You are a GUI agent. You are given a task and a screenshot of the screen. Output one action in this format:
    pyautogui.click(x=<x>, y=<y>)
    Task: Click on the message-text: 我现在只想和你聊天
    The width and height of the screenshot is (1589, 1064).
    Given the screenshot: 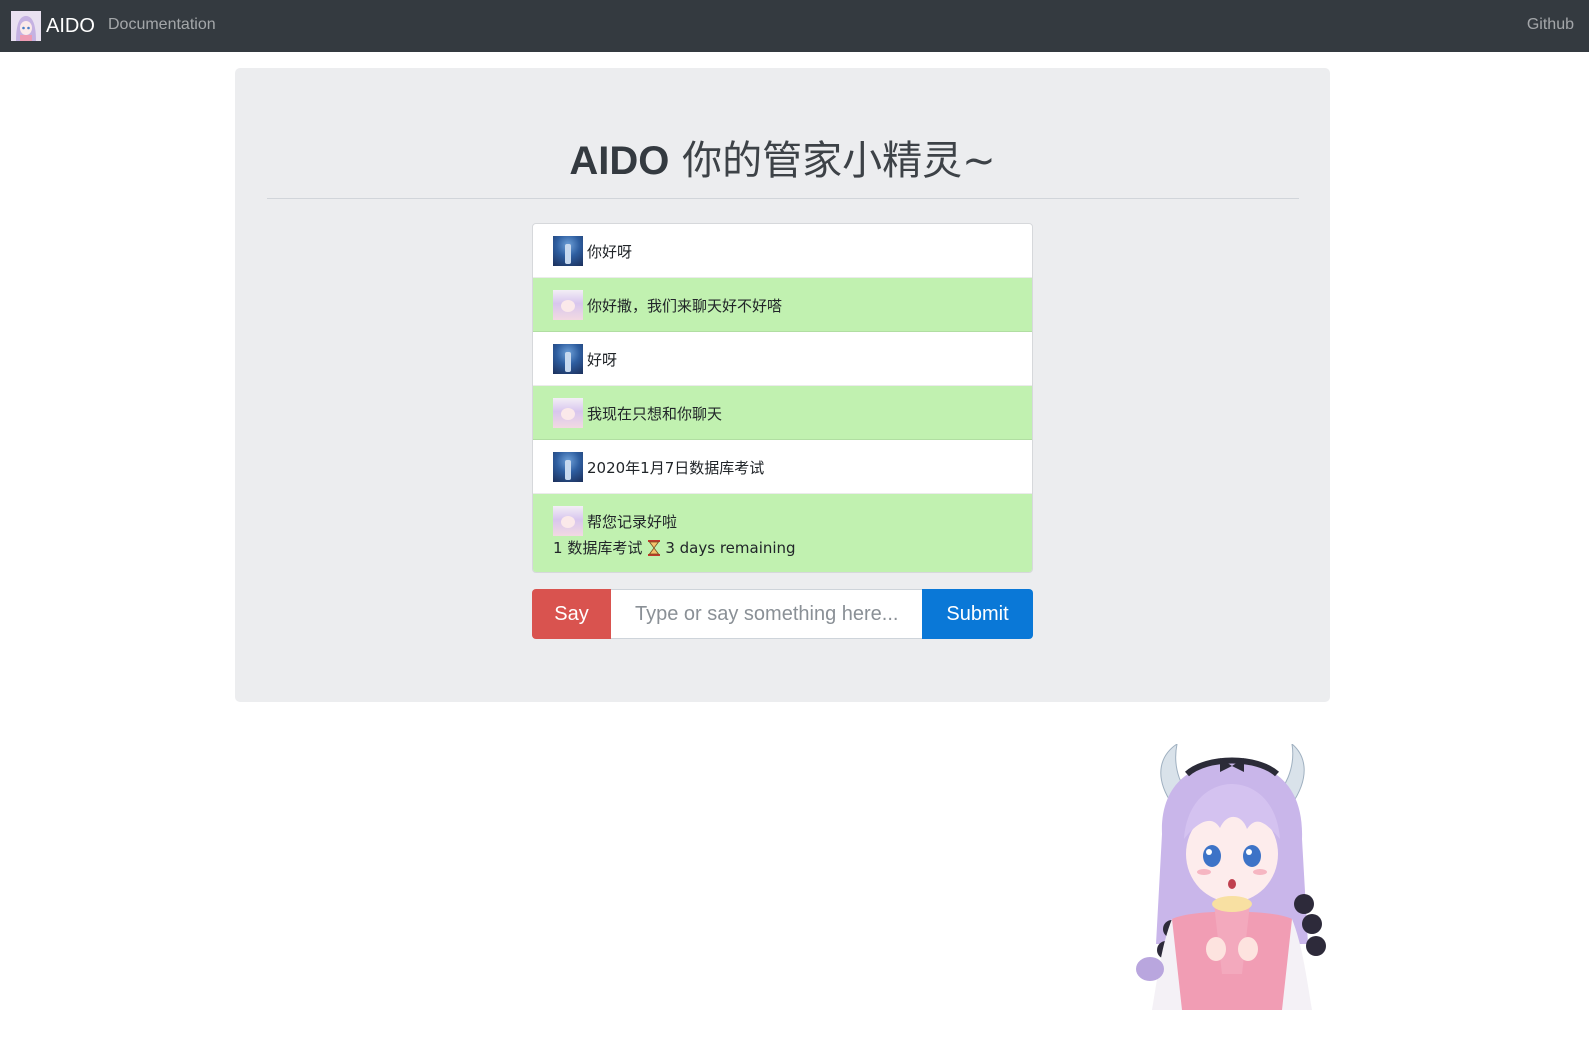 What is the action you would take?
    pyautogui.click(x=655, y=413)
    